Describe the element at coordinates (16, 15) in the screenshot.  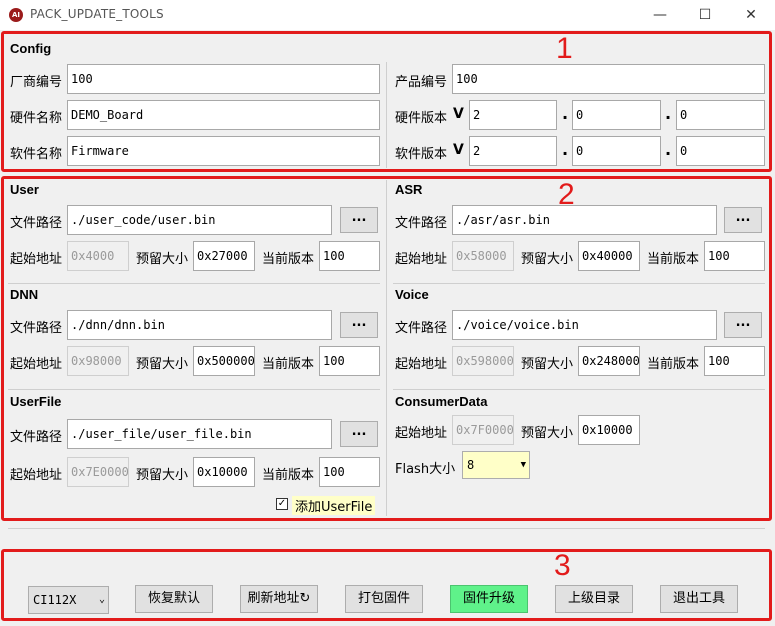
I see `app-logo-icon: AI` at that location.